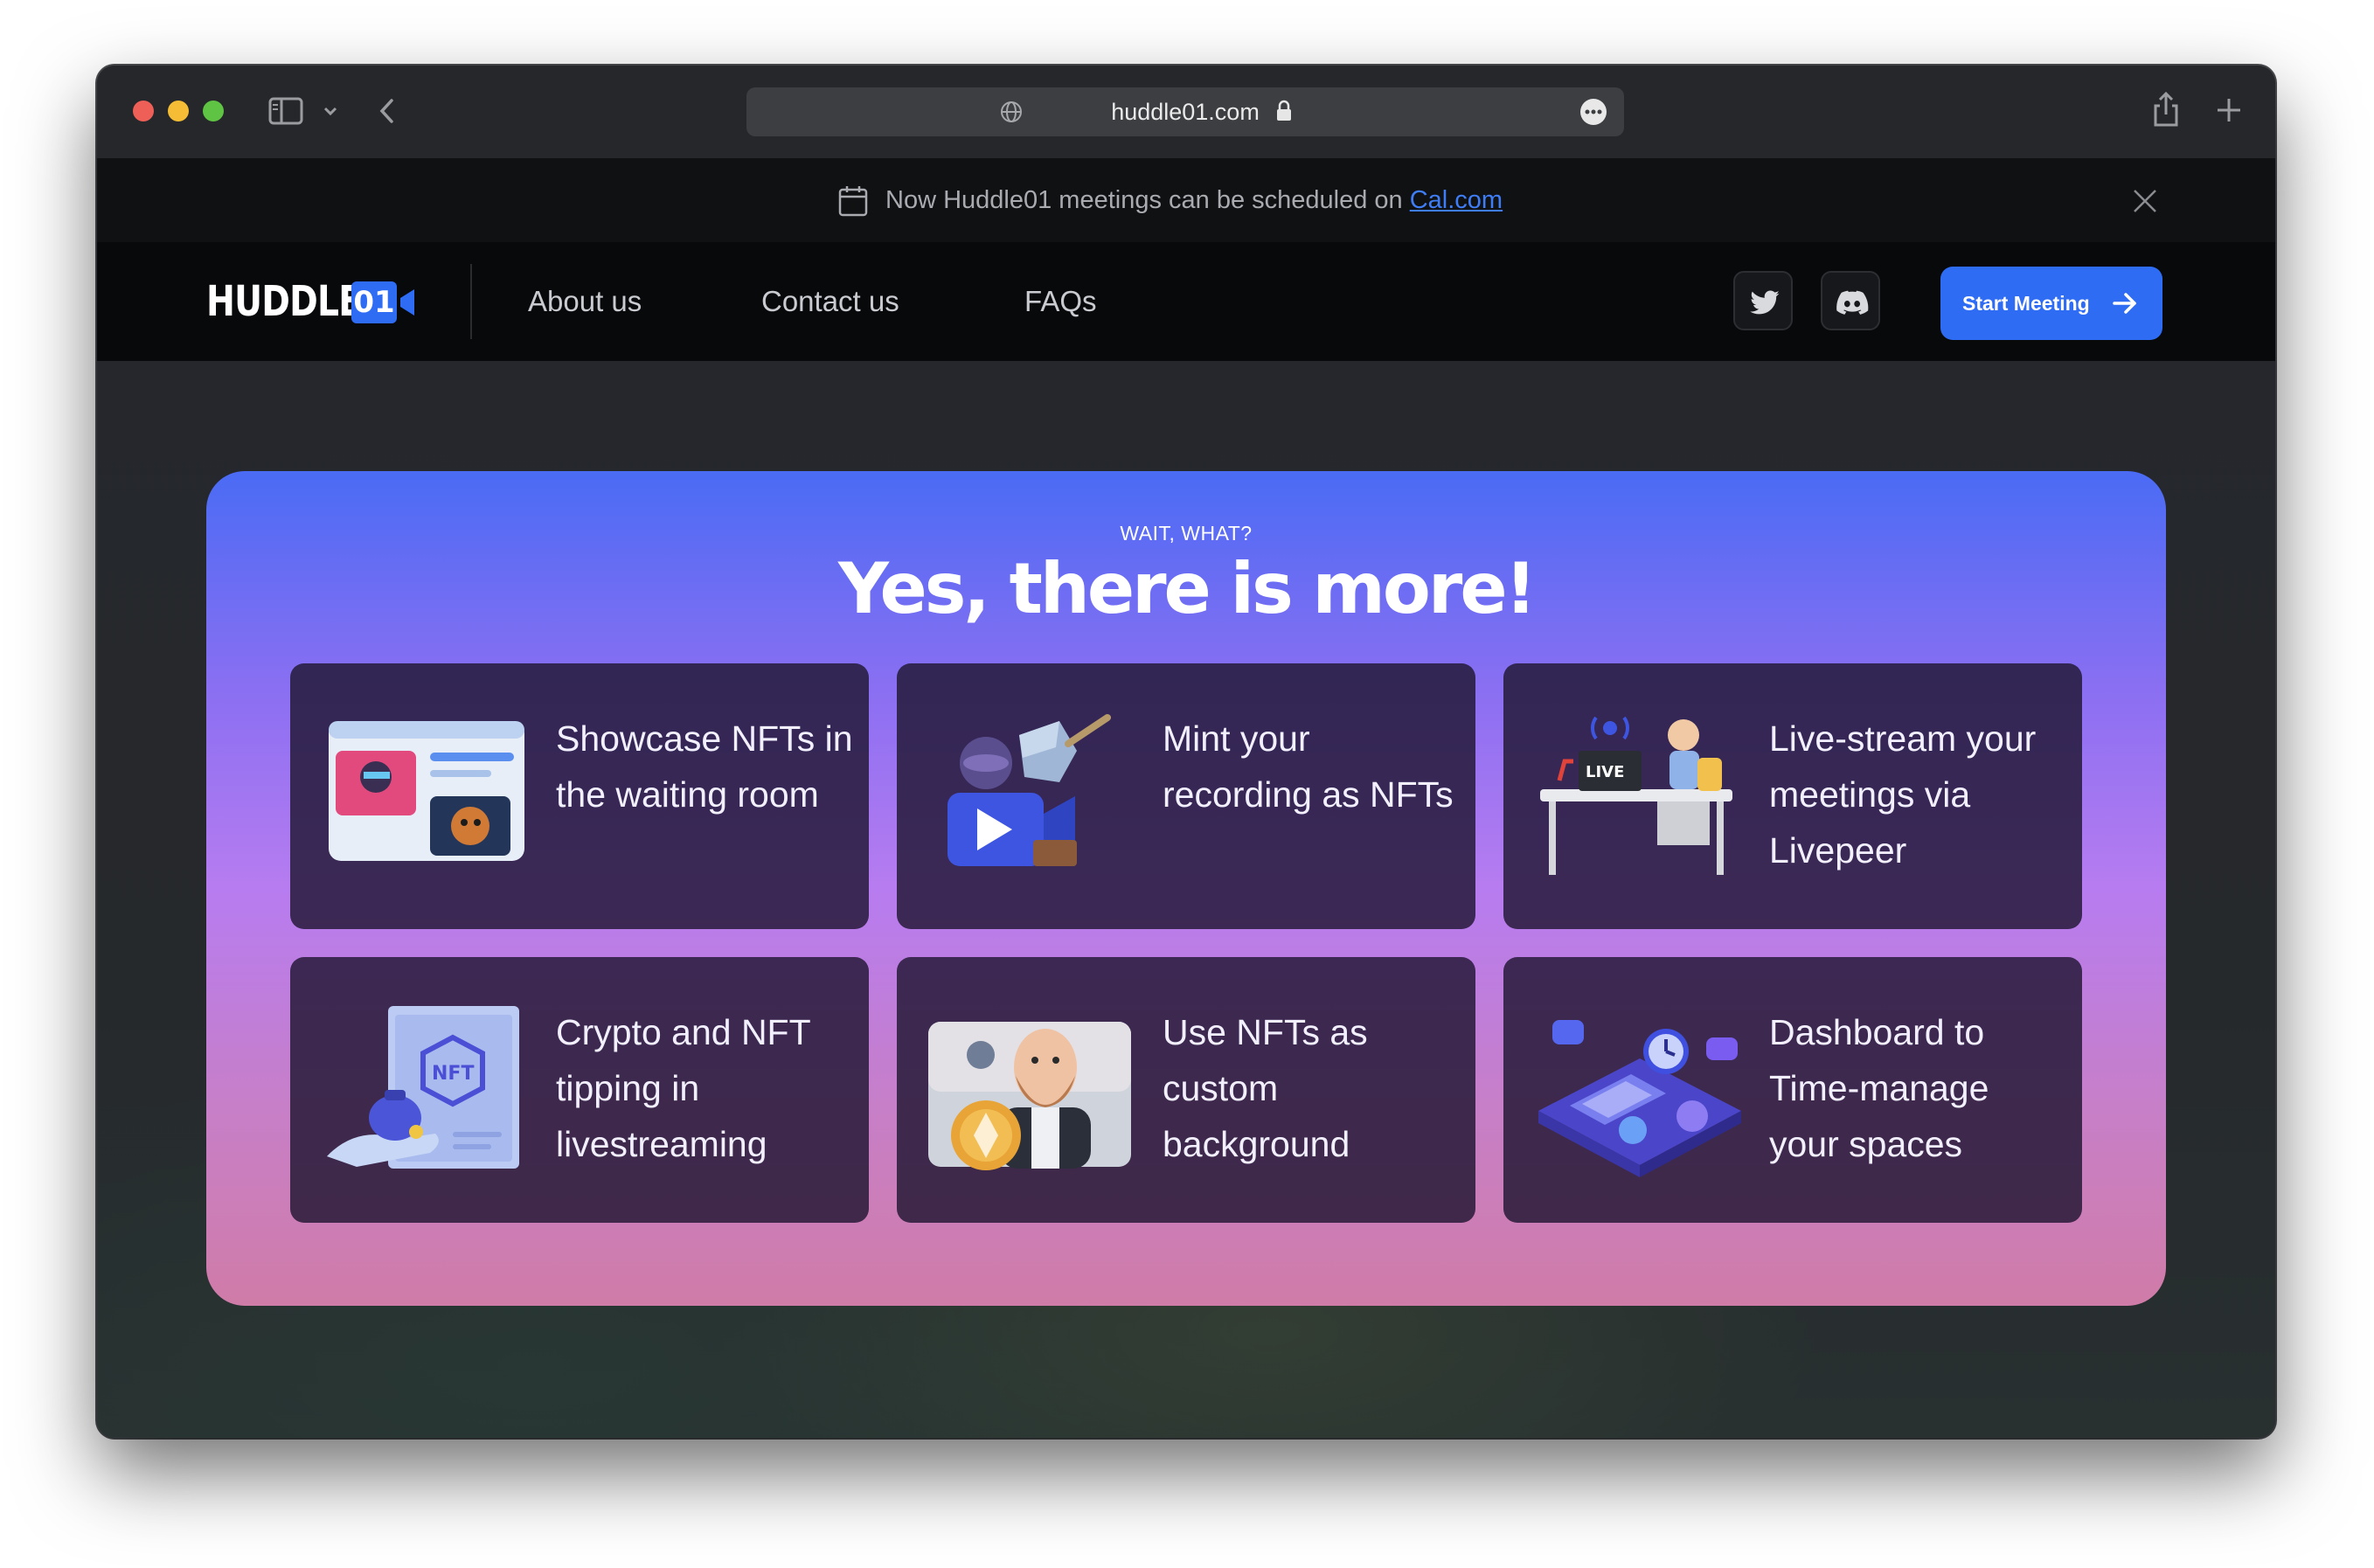 This screenshot has width=2374, height=1568. Describe the element at coordinates (285, 111) in the screenshot. I see `sidebar-toggle-icon` at that location.